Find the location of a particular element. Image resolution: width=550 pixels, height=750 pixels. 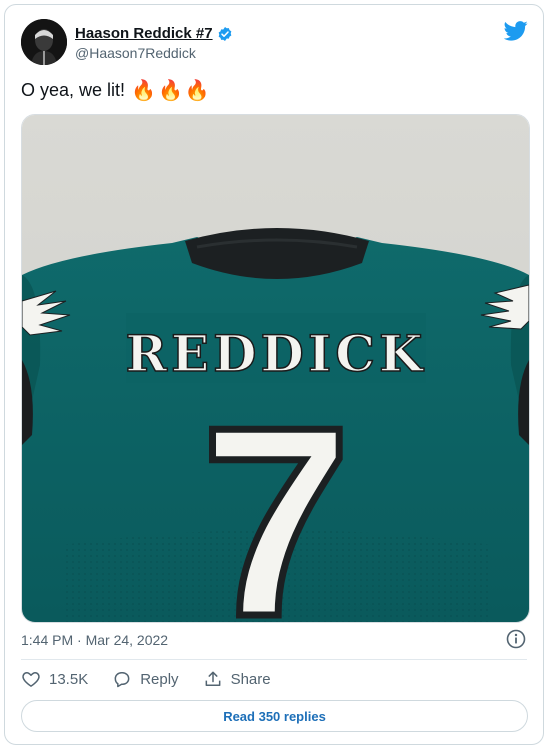

avatar-portrait-icon is located at coordinates (44, 42).